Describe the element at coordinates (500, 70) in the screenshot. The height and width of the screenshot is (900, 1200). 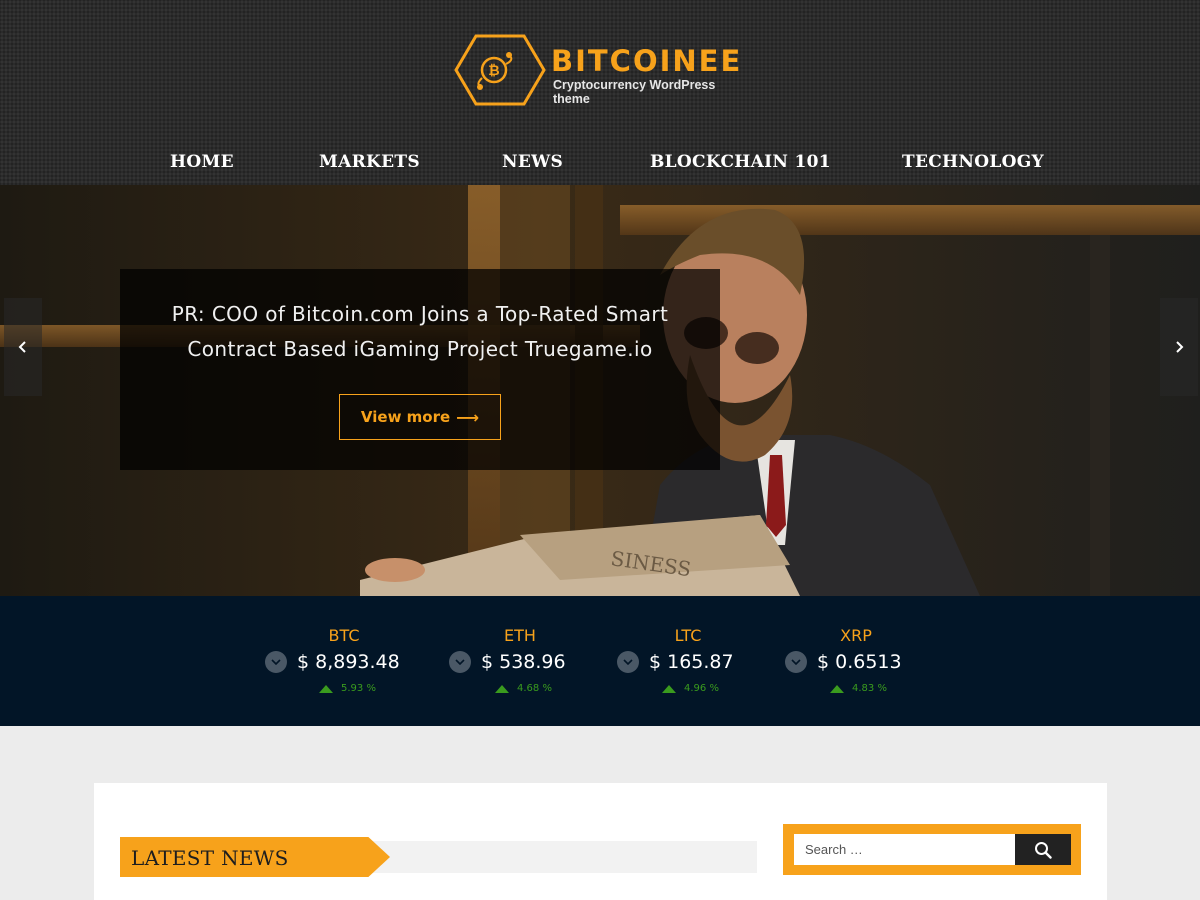
I see `bitcoin-hexagon-icon: ₿` at that location.